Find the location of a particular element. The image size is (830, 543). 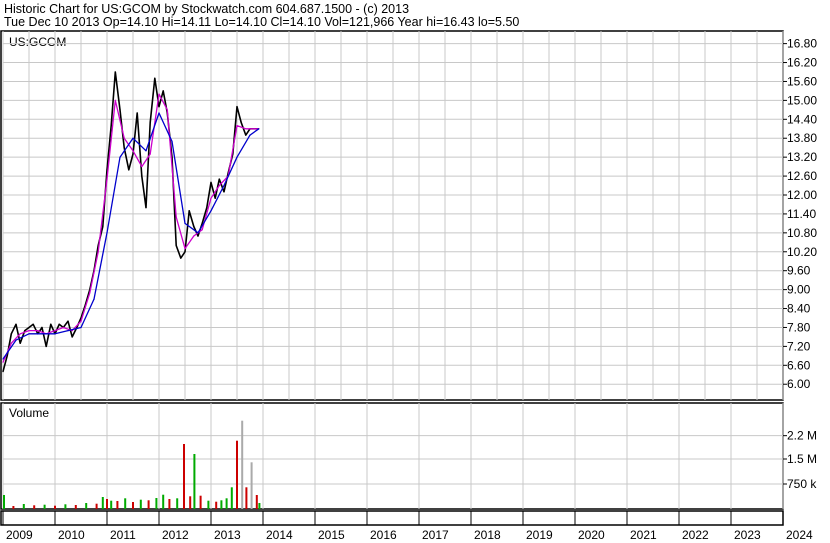

x-tick-label: 2011 is located at coordinates (123, 535).